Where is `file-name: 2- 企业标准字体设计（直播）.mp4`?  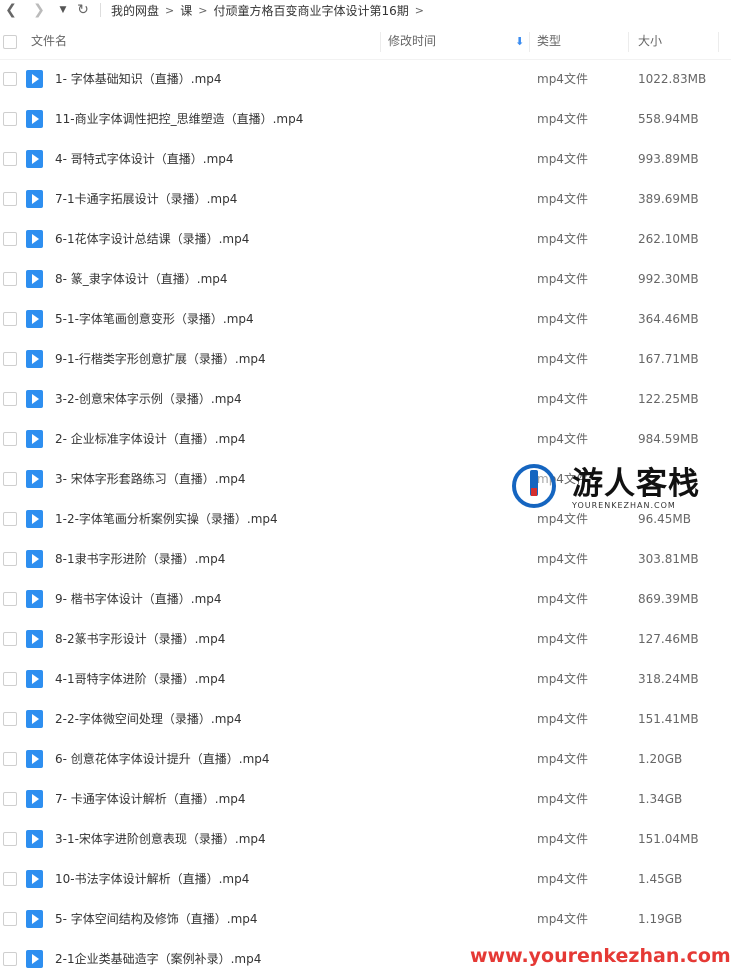
file-name: 2- 企业标准字体设计（直播）.mp4 is located at coordinates (150, 439).